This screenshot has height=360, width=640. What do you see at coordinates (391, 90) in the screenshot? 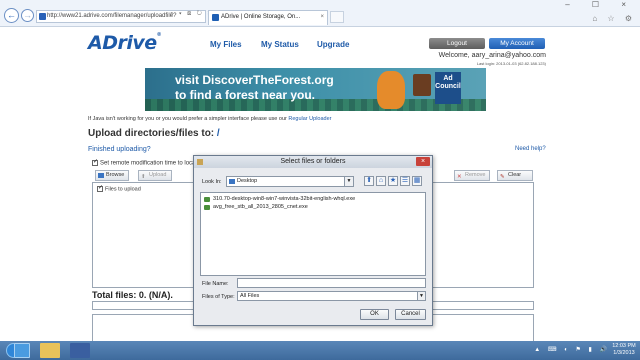
I see `banner-character-image` at bounding box center [391, 90].